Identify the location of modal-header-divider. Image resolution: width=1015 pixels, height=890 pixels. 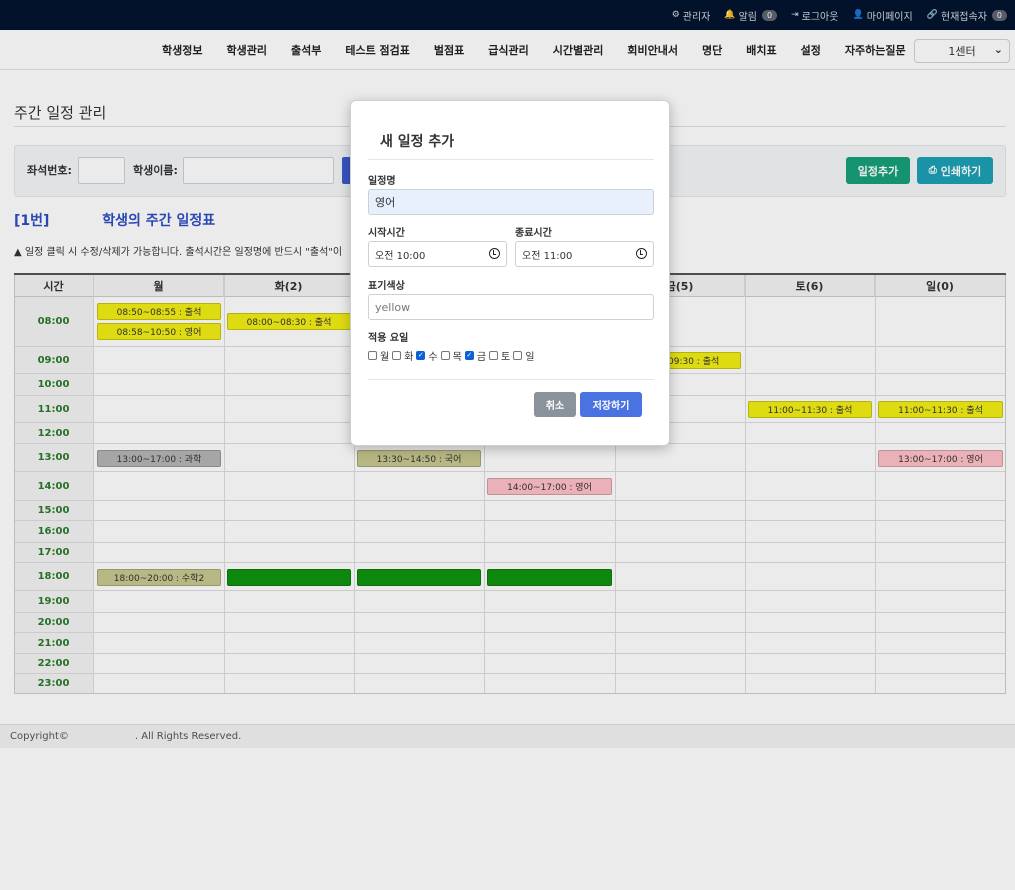
(511, 159).